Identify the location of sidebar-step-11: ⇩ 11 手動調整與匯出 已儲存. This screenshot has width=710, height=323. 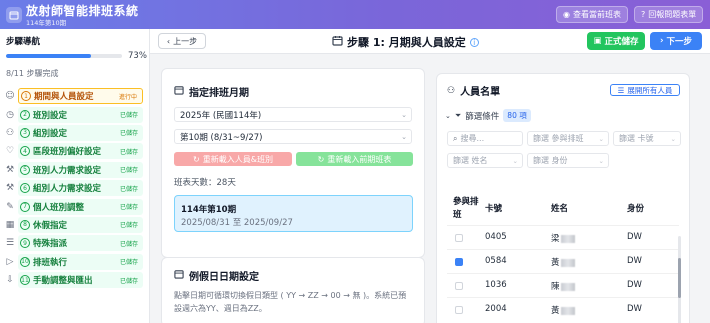
(75, 280).